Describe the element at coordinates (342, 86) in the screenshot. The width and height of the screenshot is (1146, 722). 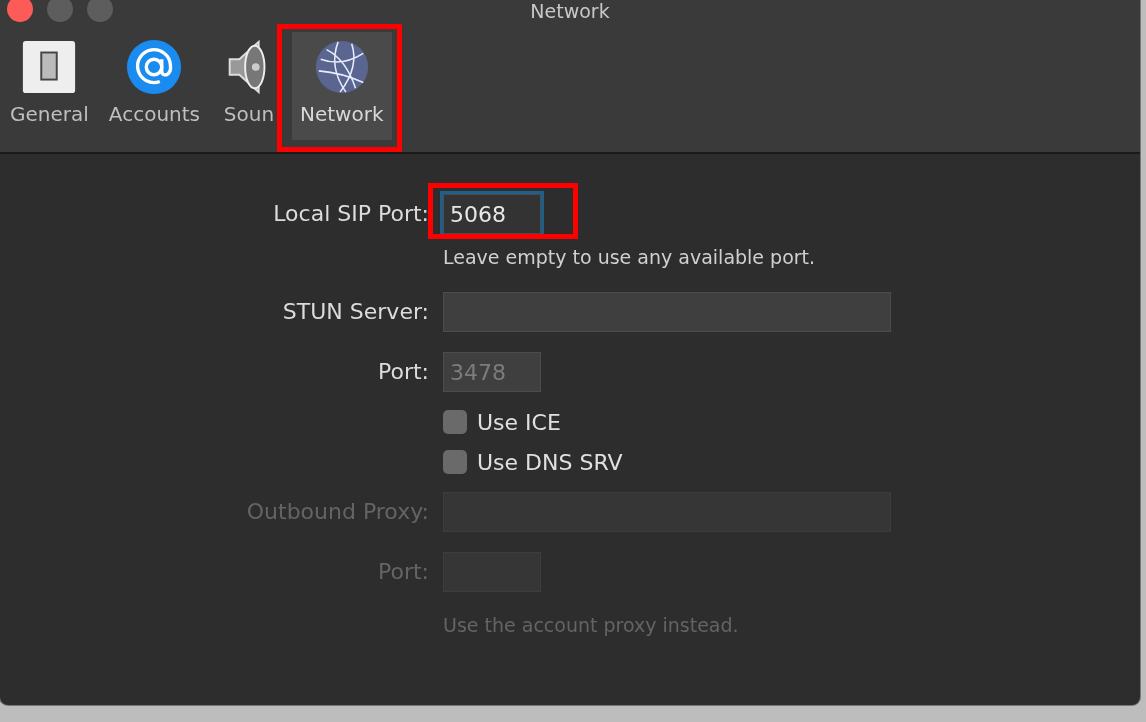
I see `toolbar-tab: Network` at that location.